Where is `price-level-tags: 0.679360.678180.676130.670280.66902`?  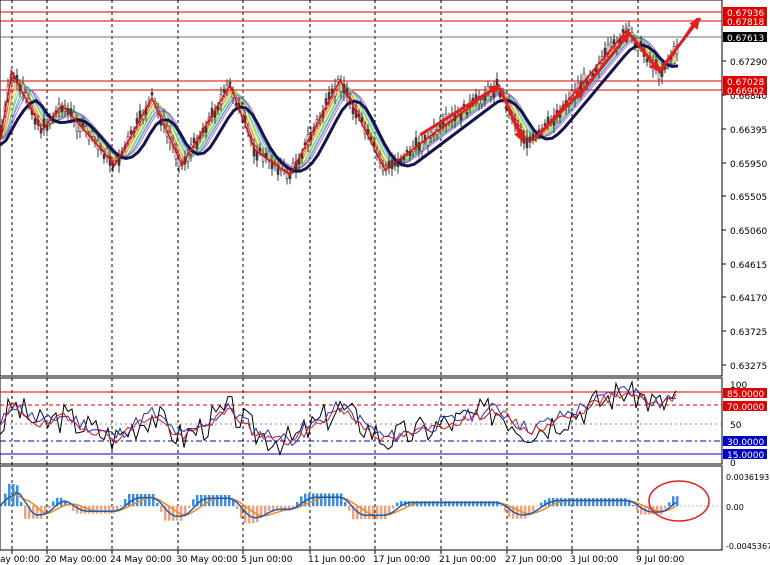 price-level-tags: 0.679360.678180.676130.670280.66902 is located at coordinates (745, 52).